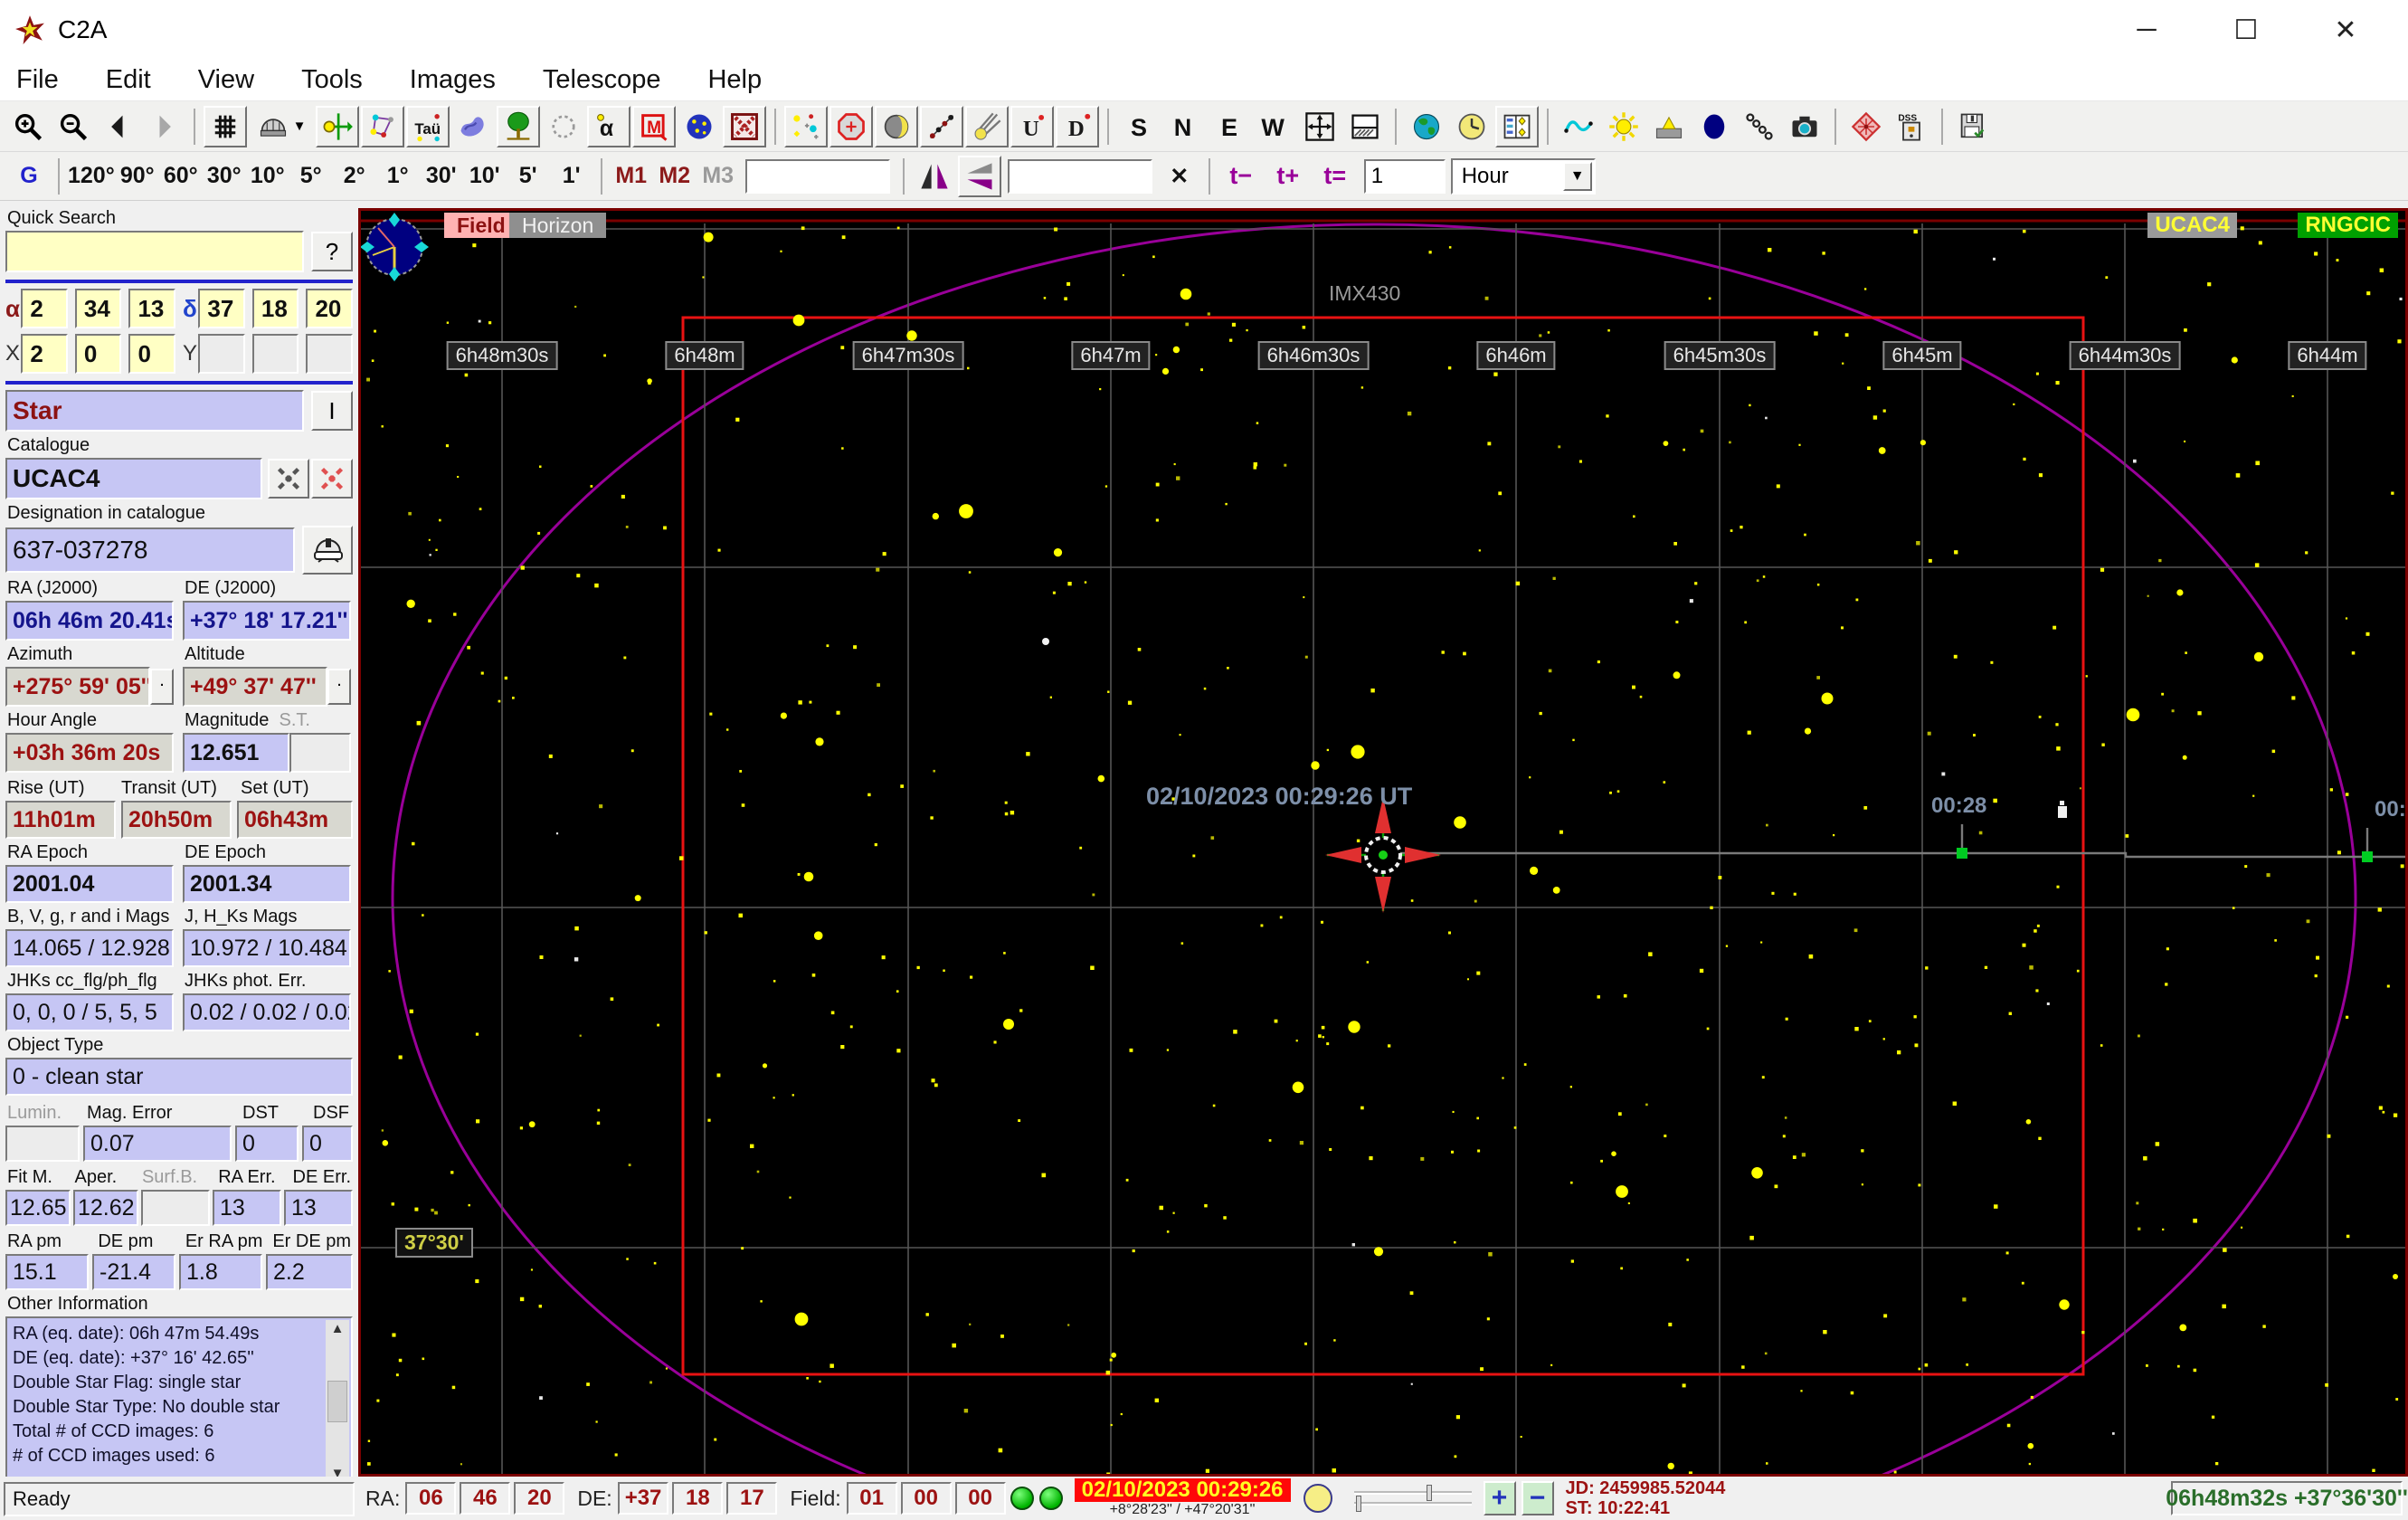  I want to click on camera-button, so click(1804, 127).